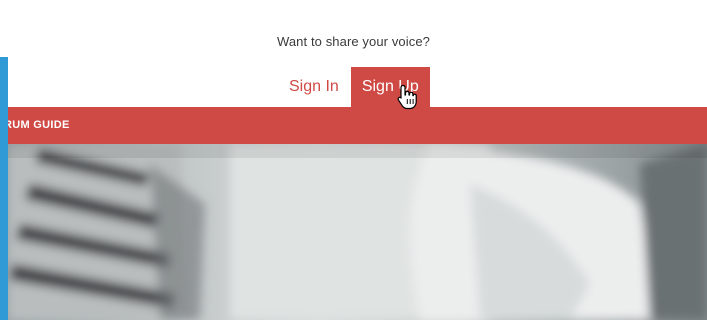 The image size is (707, 320). What do you see at coordinates (353, 41) in the screenshot?
I see `share-voice-prompt: Want to share your voice?` at bounding box center [353, 41].